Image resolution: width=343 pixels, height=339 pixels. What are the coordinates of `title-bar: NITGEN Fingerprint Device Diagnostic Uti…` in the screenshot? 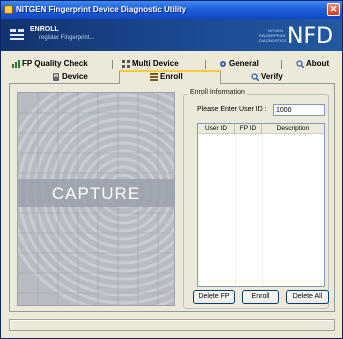 It's located at (171, 10).